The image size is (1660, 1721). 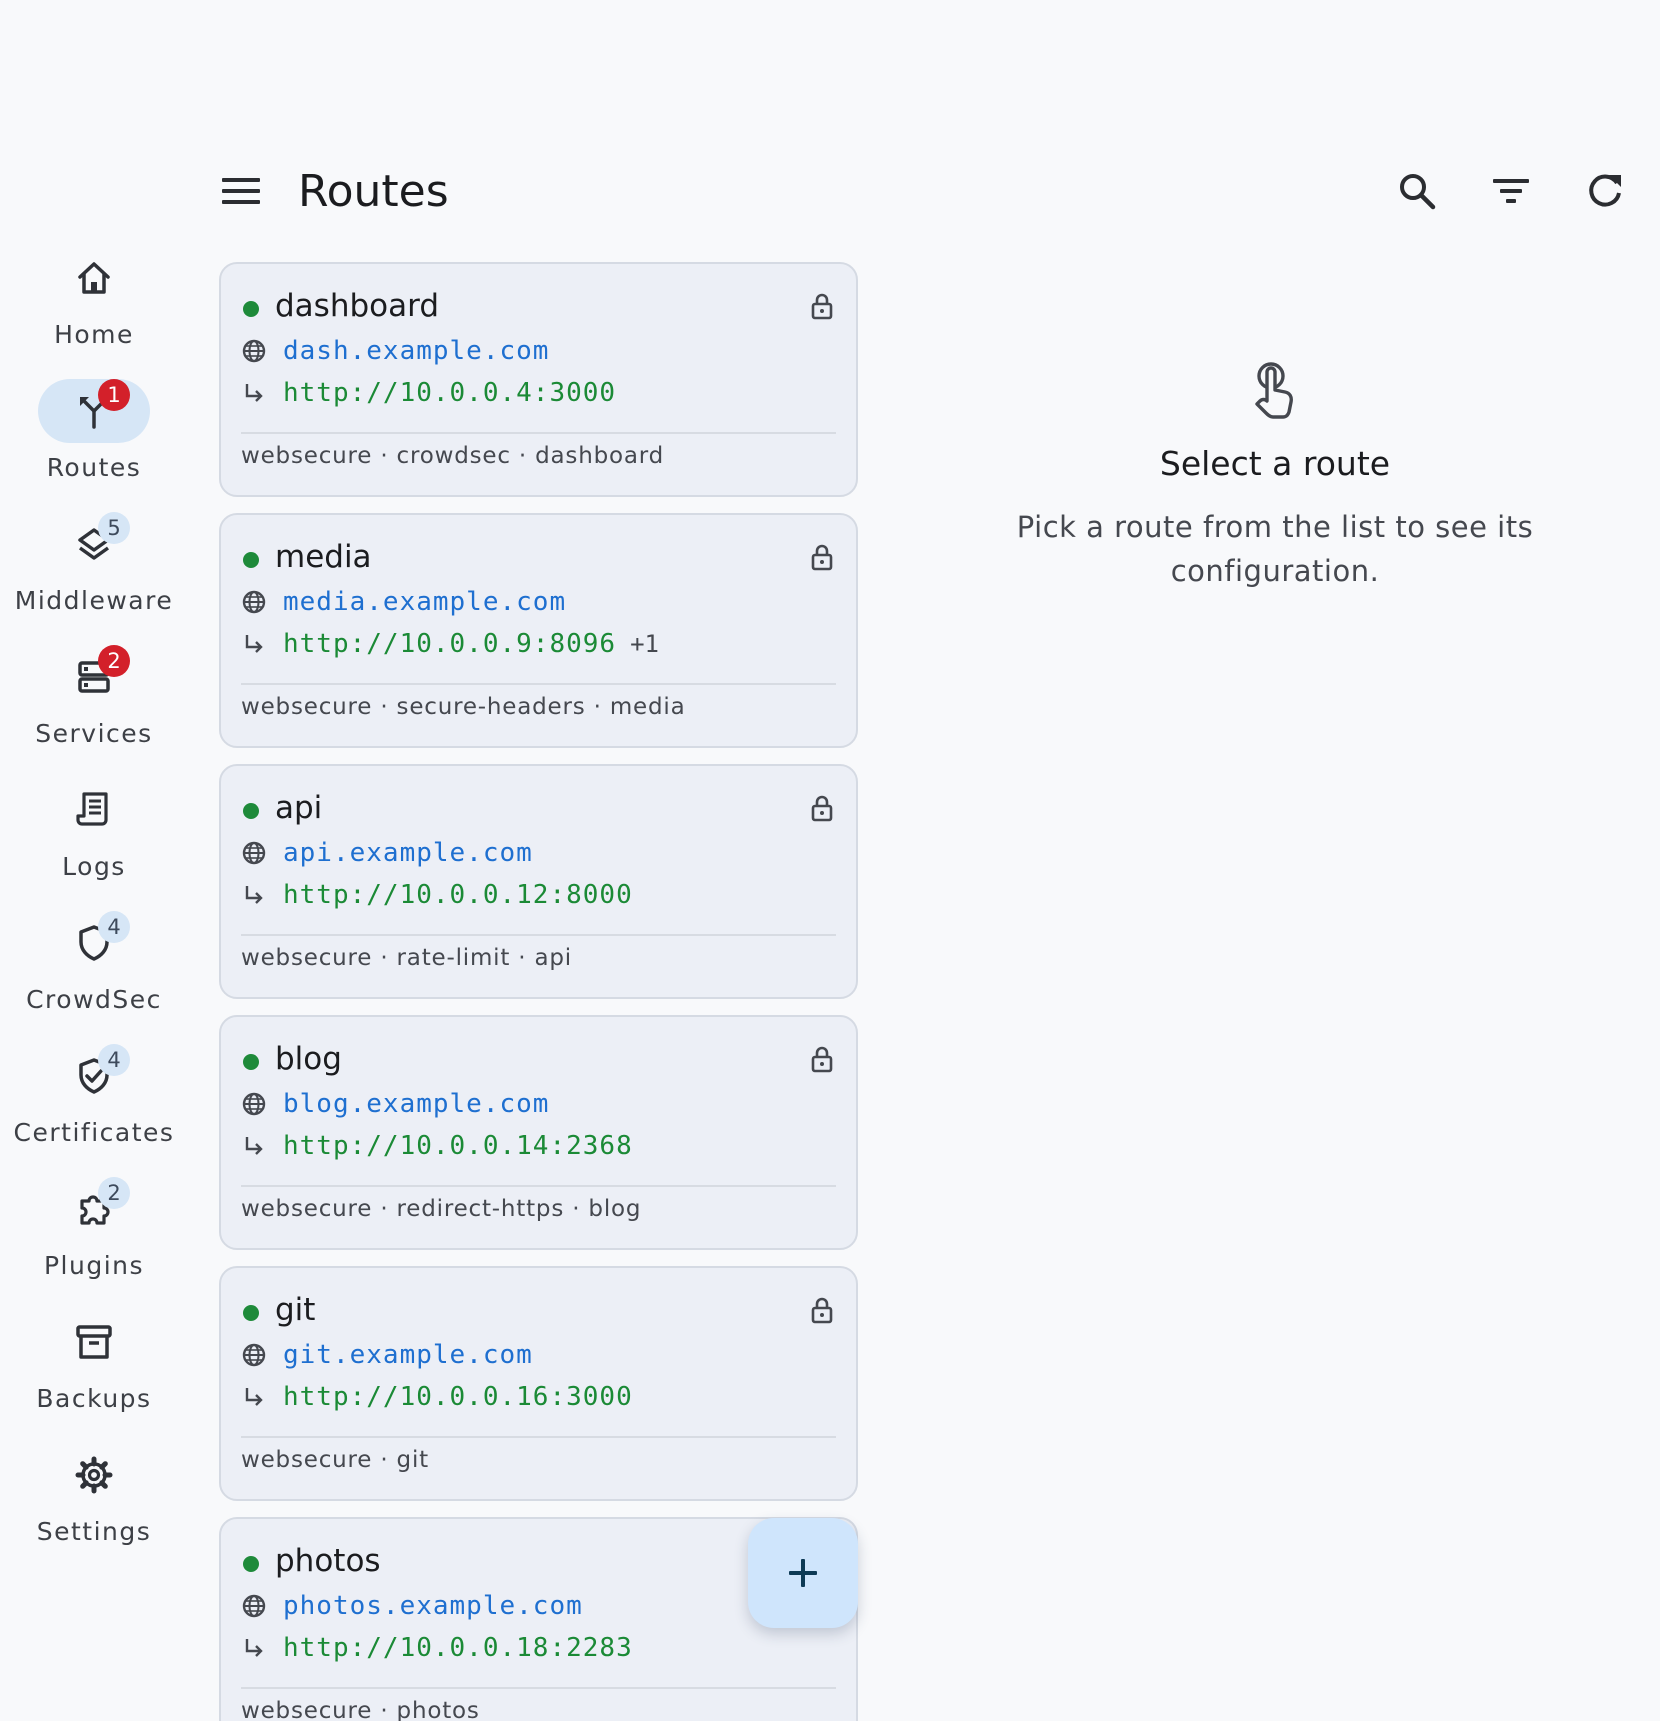 I want to click on menu-button, so click(x=241, y=191).